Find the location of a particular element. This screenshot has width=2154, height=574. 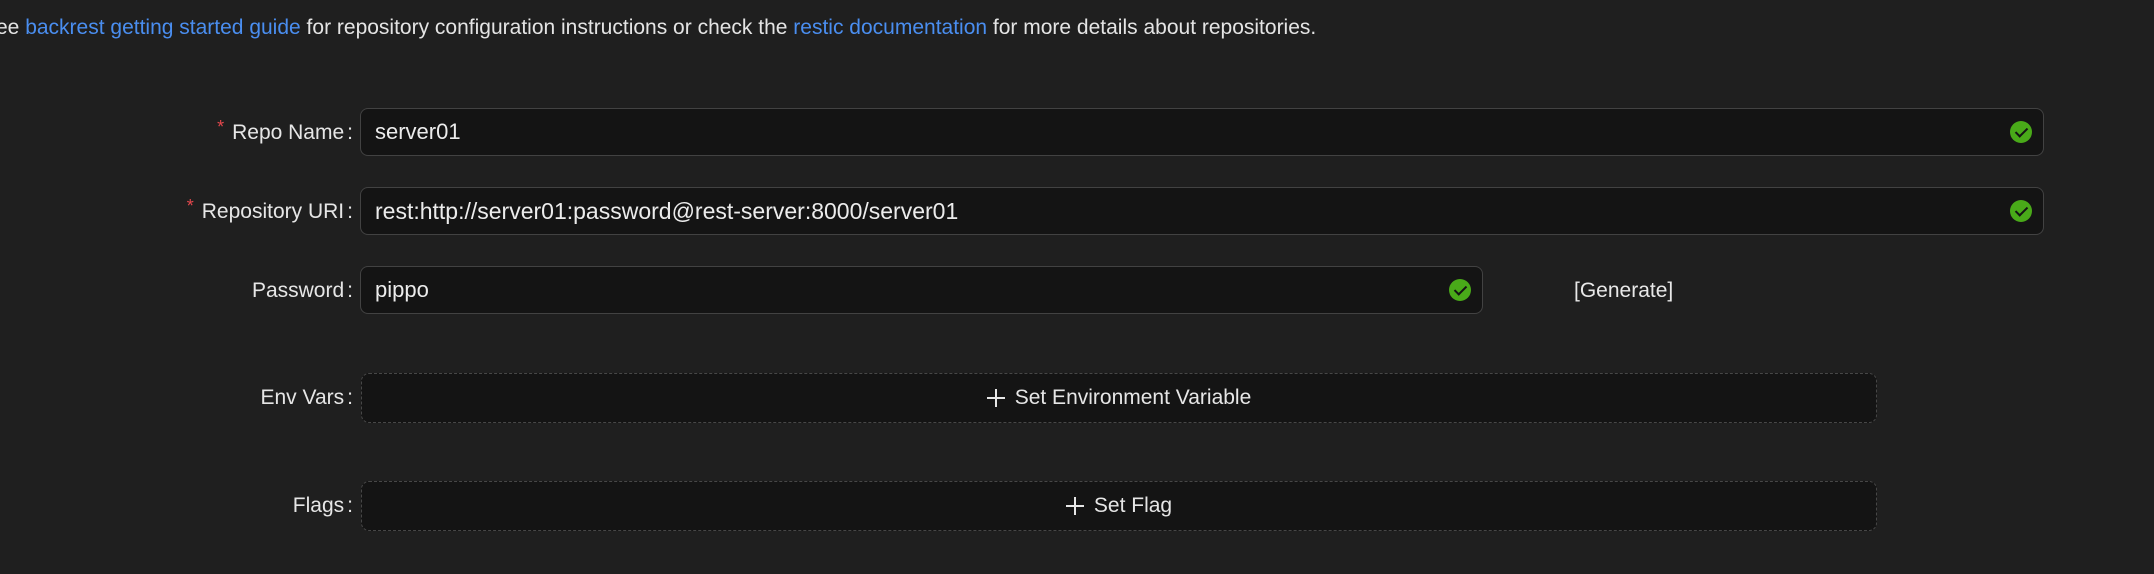

set-environment-variable-button: Set Environment Variable is located at coordinates (1119, 398).